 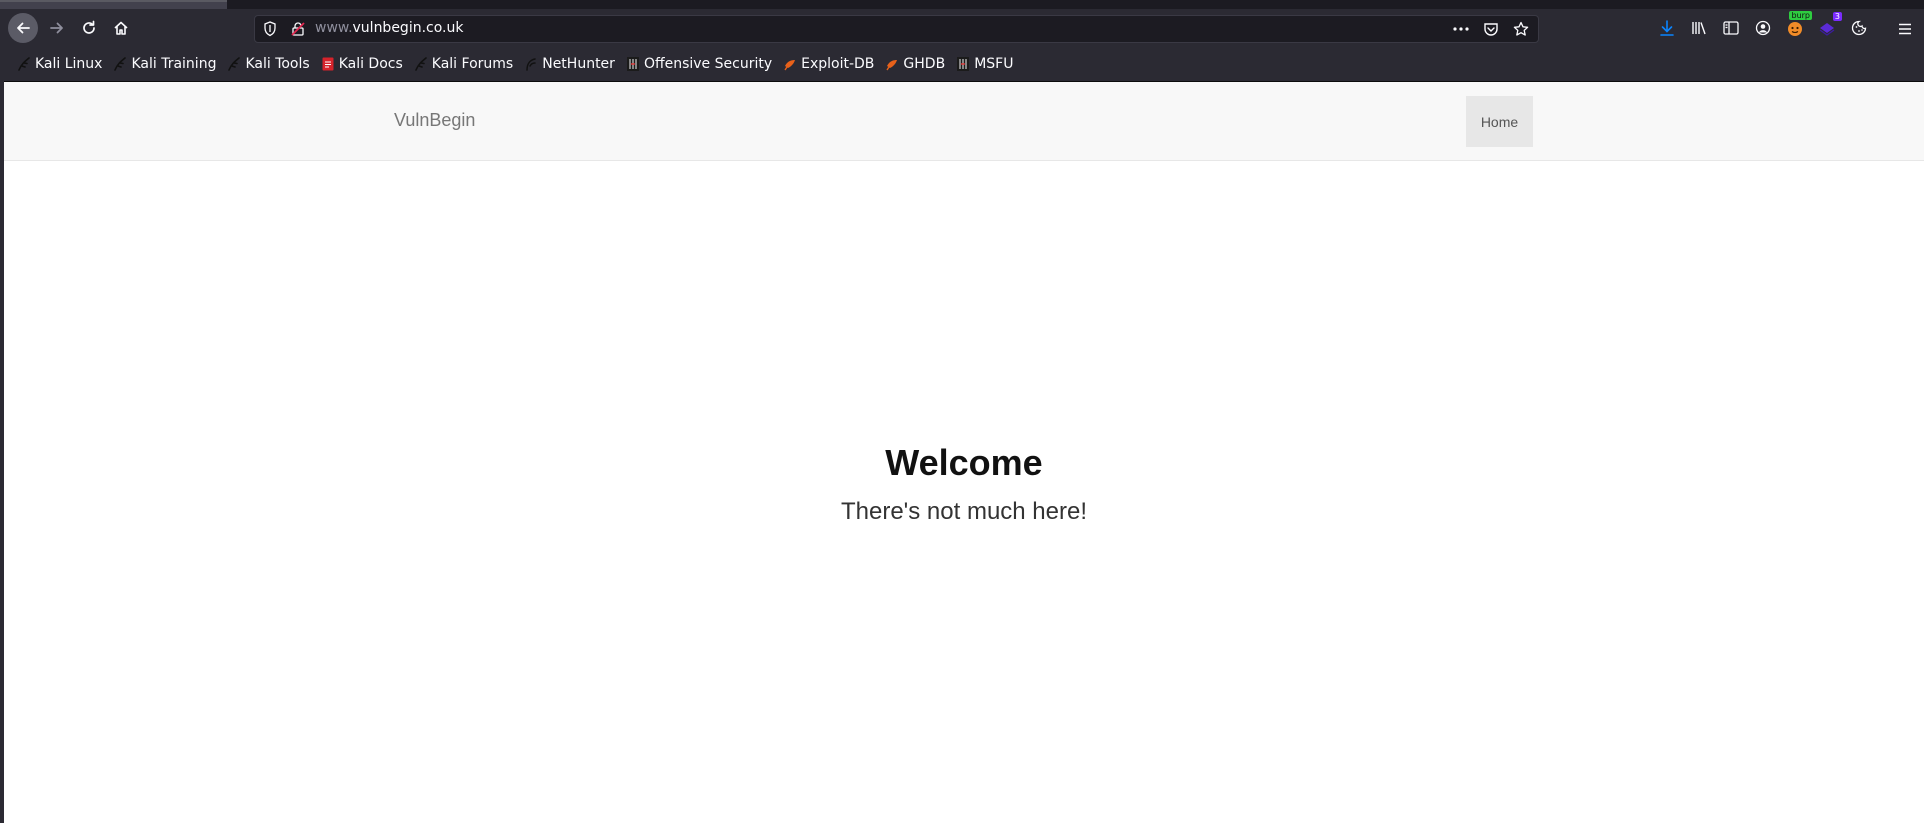 What do you see at coordinates (174, 64) in the screenshot?
I see `bookmark-label: Kali Training` at bounding box center [174, 64].